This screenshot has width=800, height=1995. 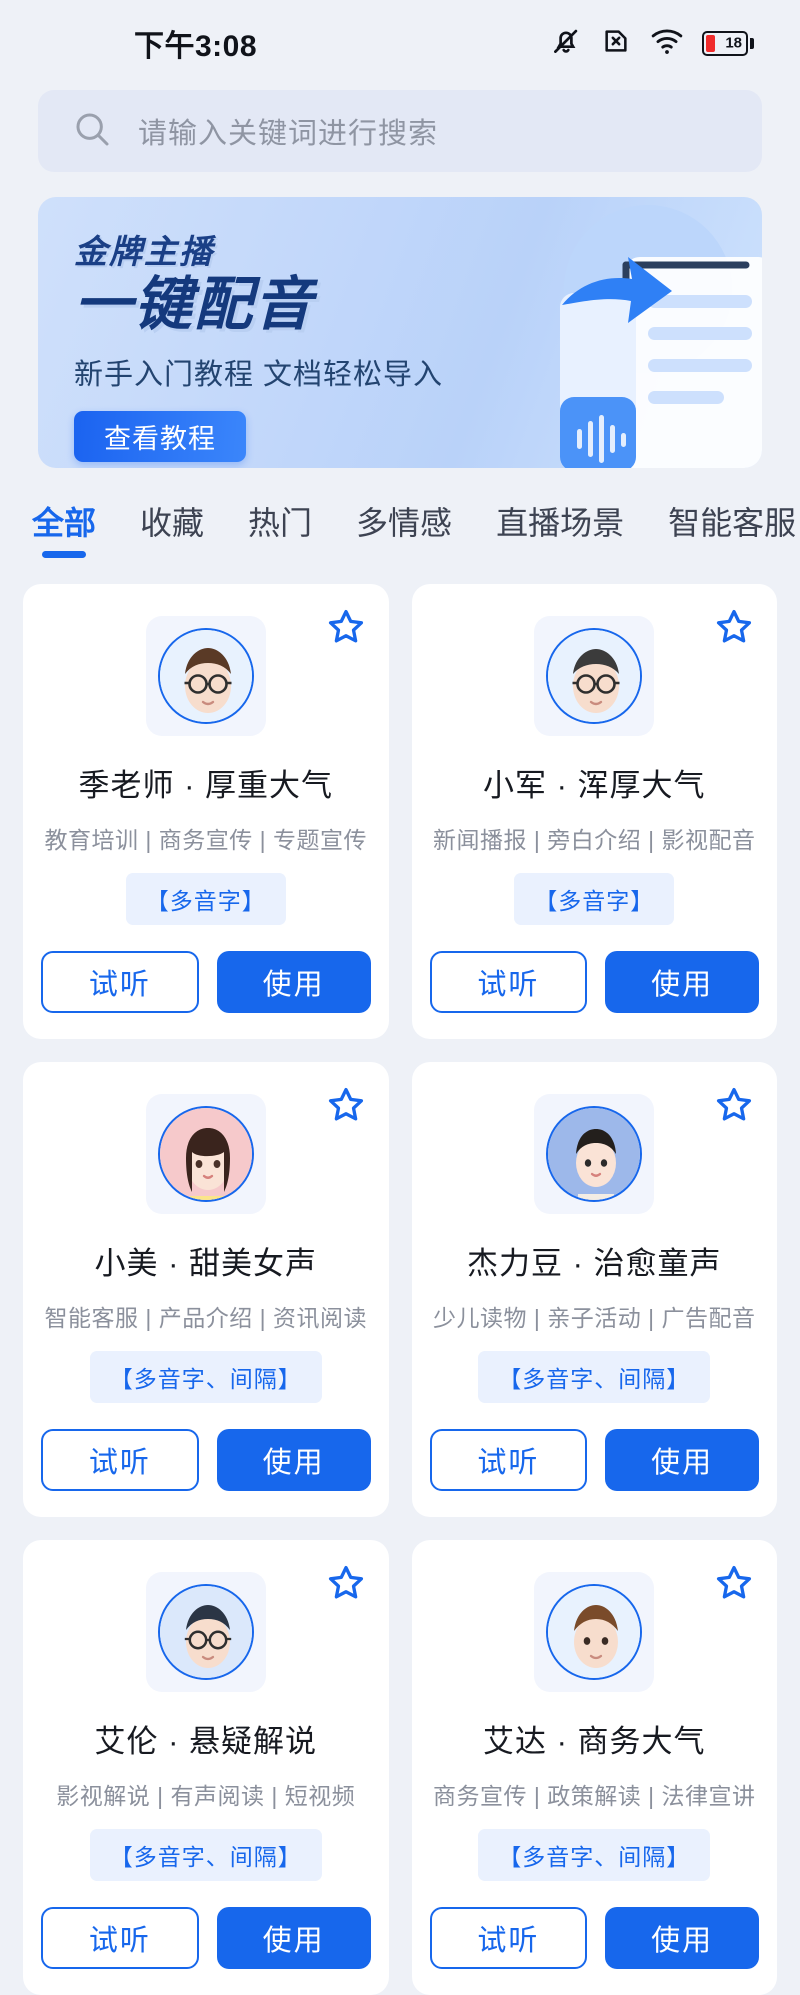 I want to click on tab-smart-service: 智能客服, so click(x=732, y=528).